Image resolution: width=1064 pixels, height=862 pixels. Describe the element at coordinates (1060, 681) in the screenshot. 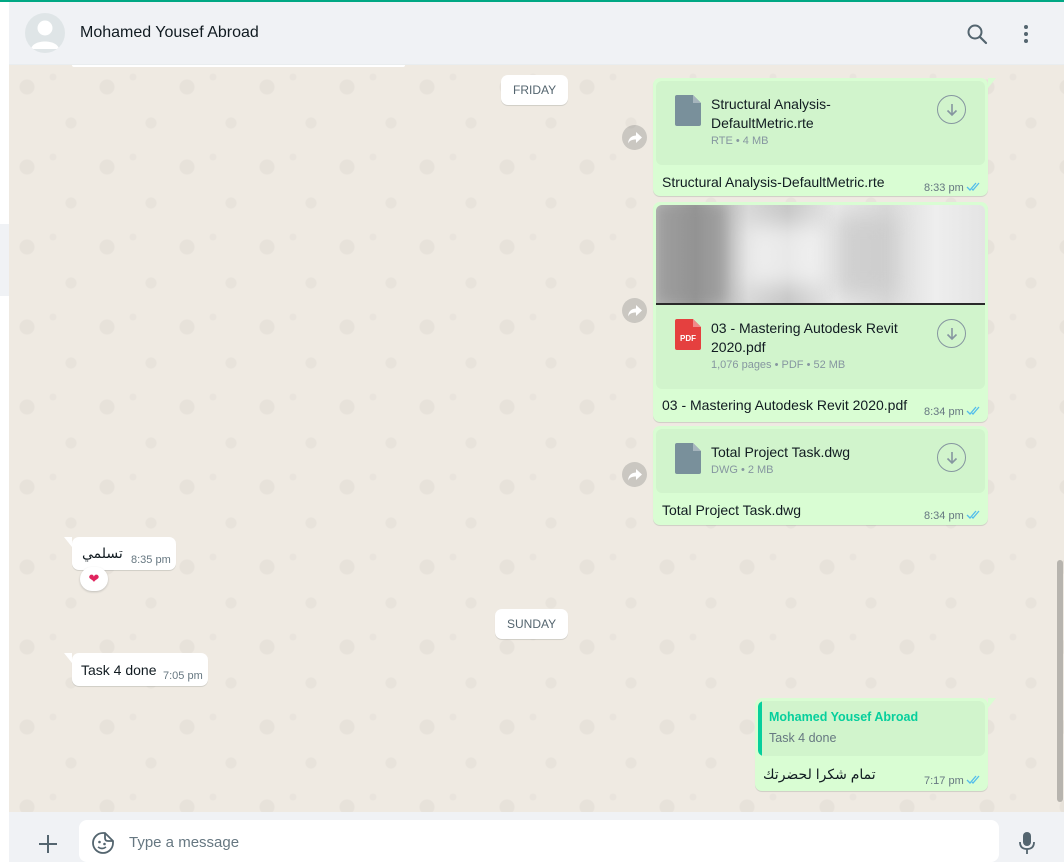

I see `chat-scrollbar` at that location.